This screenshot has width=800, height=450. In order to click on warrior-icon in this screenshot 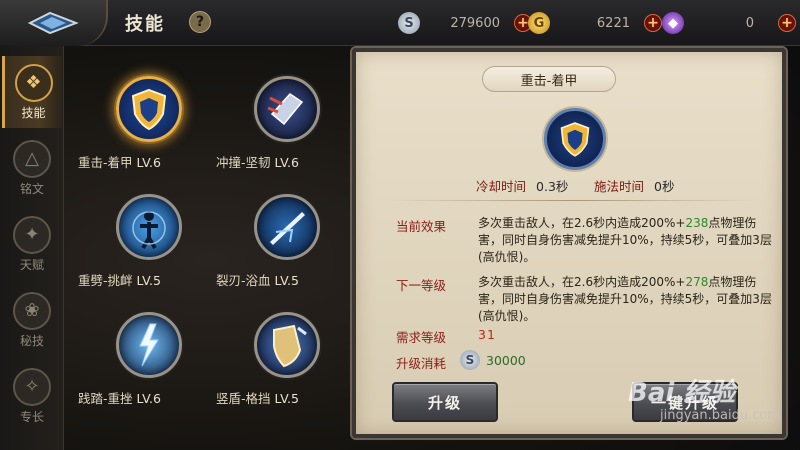, I will do `click(149, 227)`.